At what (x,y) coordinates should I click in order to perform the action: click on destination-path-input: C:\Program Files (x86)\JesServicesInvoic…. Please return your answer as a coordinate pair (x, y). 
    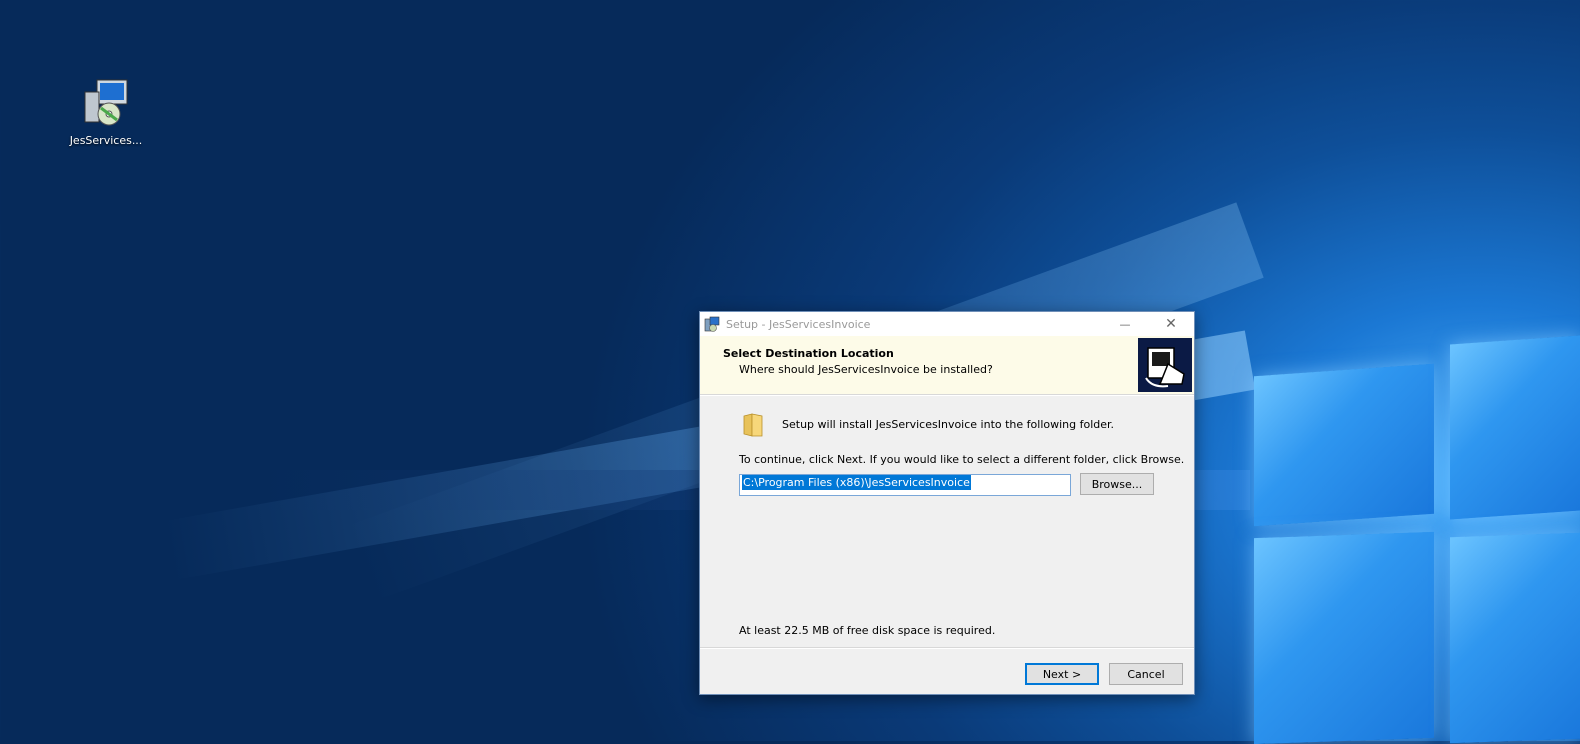
    Looking at the image, I should click on (905, 485).